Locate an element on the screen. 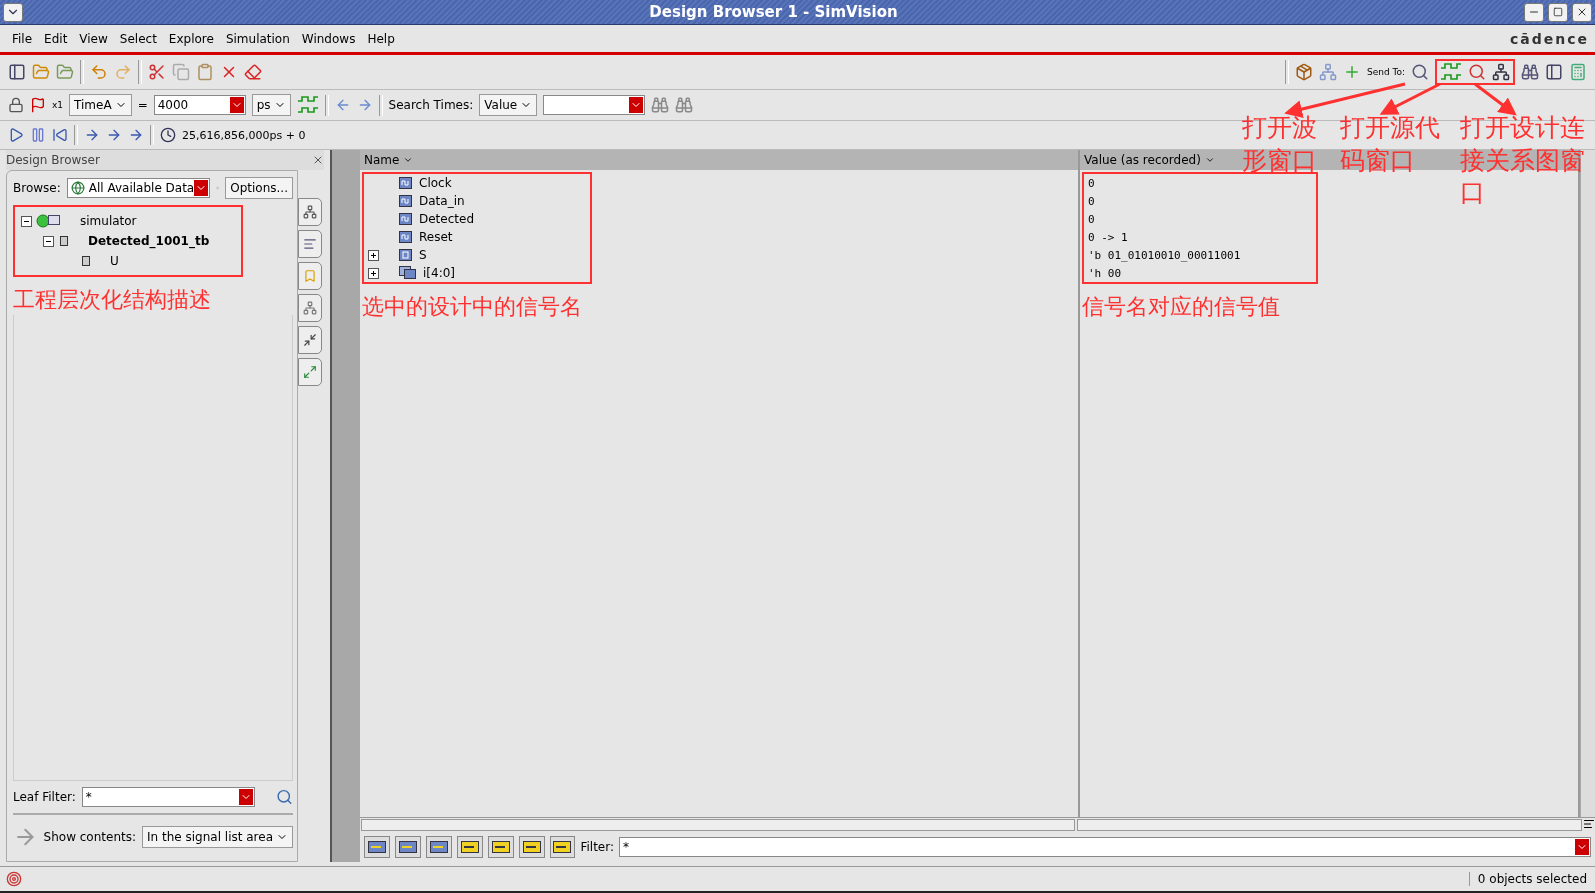  maximize-icon is located at coordinates (1558, 12).